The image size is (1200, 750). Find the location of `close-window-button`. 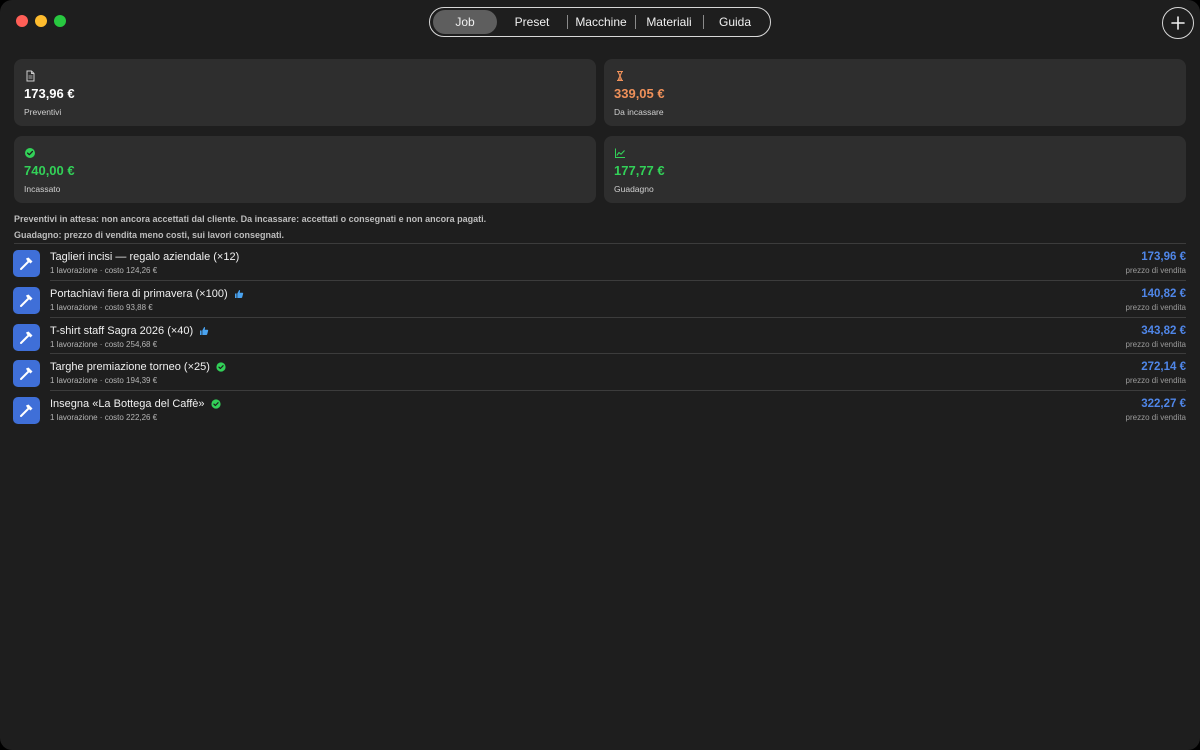

close-window-button is located at coordinates (22, 21).